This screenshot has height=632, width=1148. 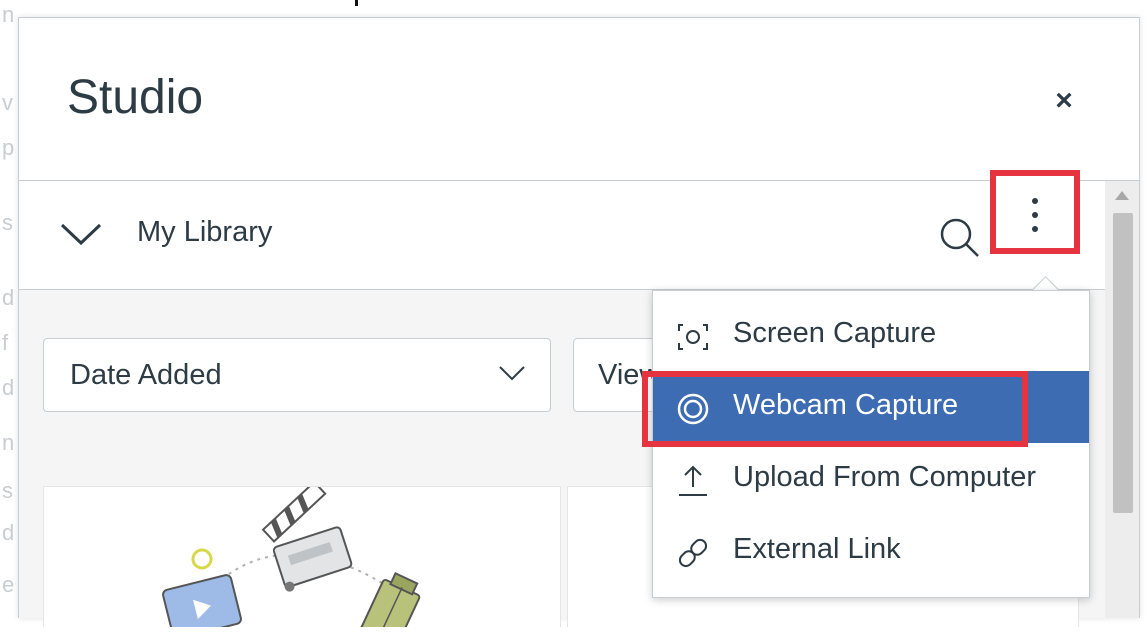 What do you see at coordinates (204, 232) in the screenshot?
I see `library-selector-label: My Library` at bounding box center [204, 232].